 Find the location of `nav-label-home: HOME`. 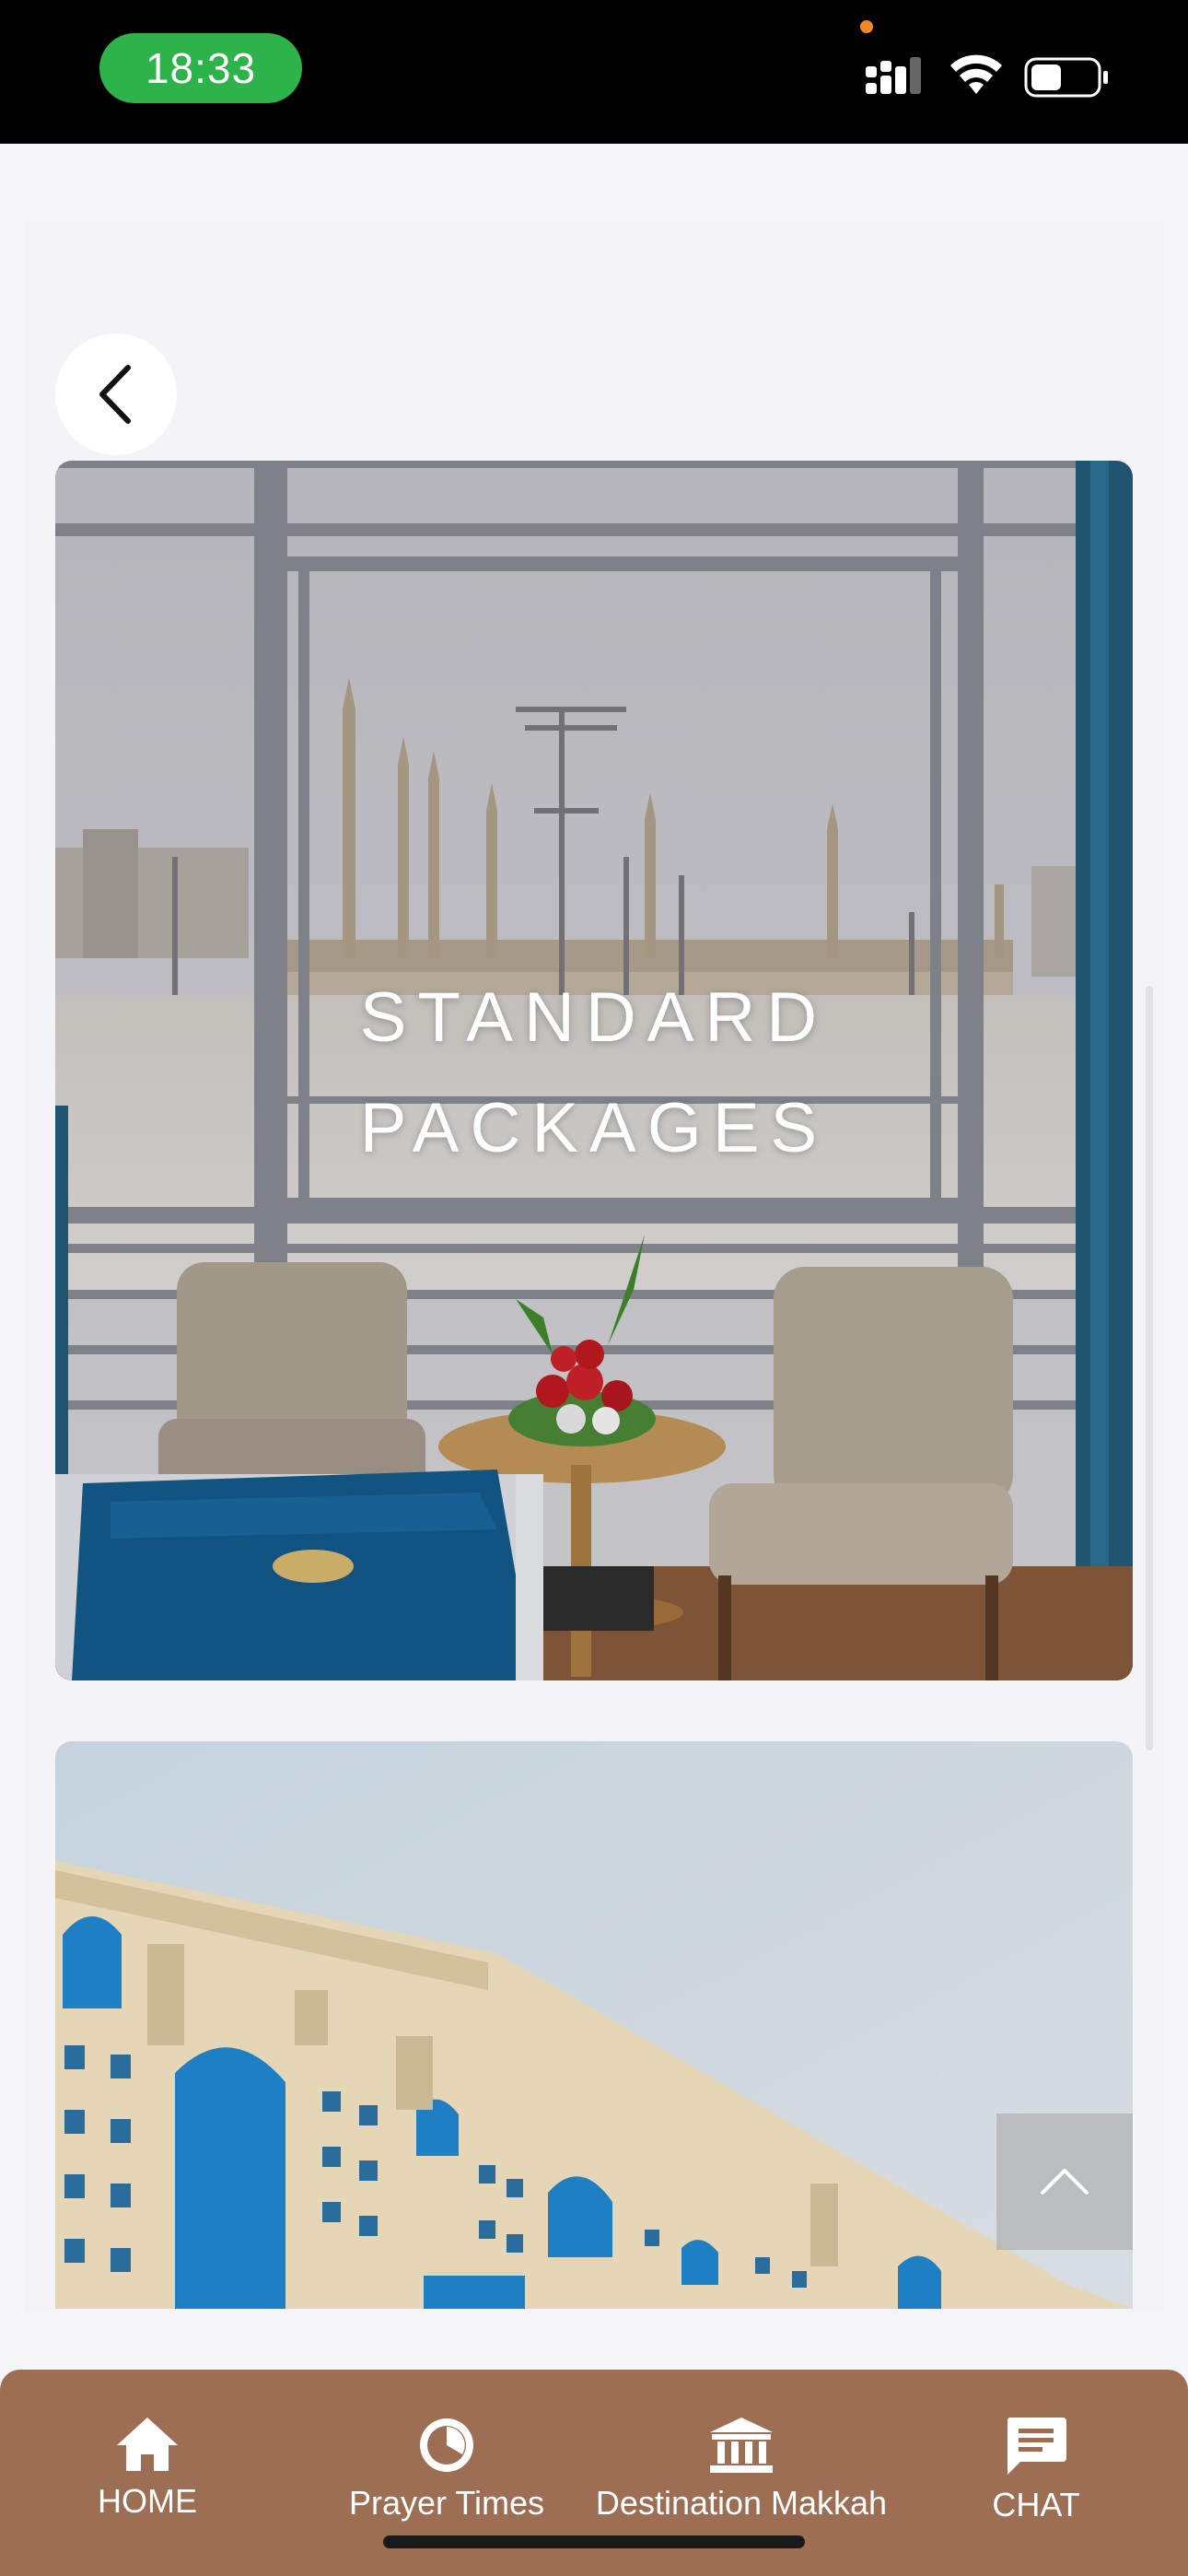

nav-label-home: HOME is located at coordinates (147, 2501).